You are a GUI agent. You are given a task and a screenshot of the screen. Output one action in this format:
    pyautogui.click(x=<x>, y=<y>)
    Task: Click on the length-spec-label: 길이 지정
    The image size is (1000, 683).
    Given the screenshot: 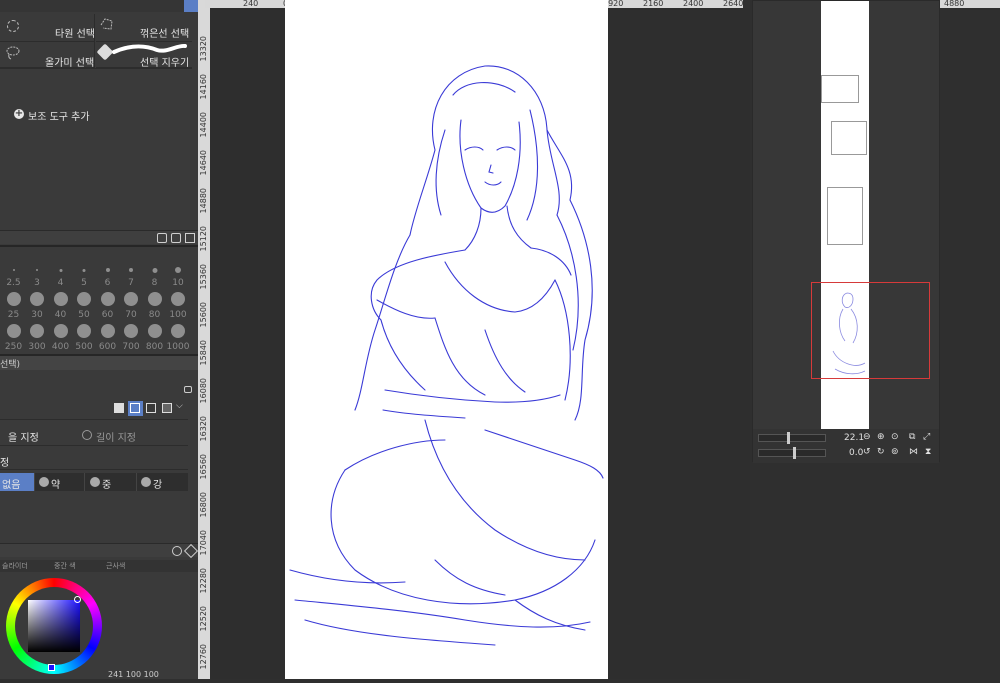 What is the action you would take?
    pyautogui.click(x=116, y=436)
    